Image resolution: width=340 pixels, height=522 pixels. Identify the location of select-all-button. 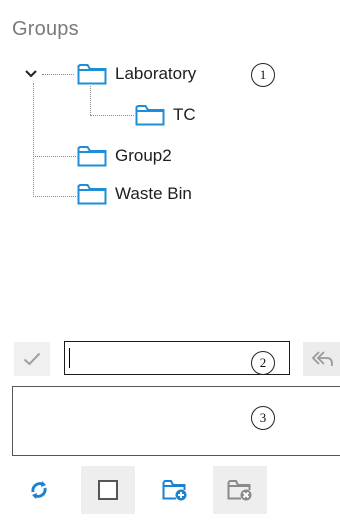
(108, 490).